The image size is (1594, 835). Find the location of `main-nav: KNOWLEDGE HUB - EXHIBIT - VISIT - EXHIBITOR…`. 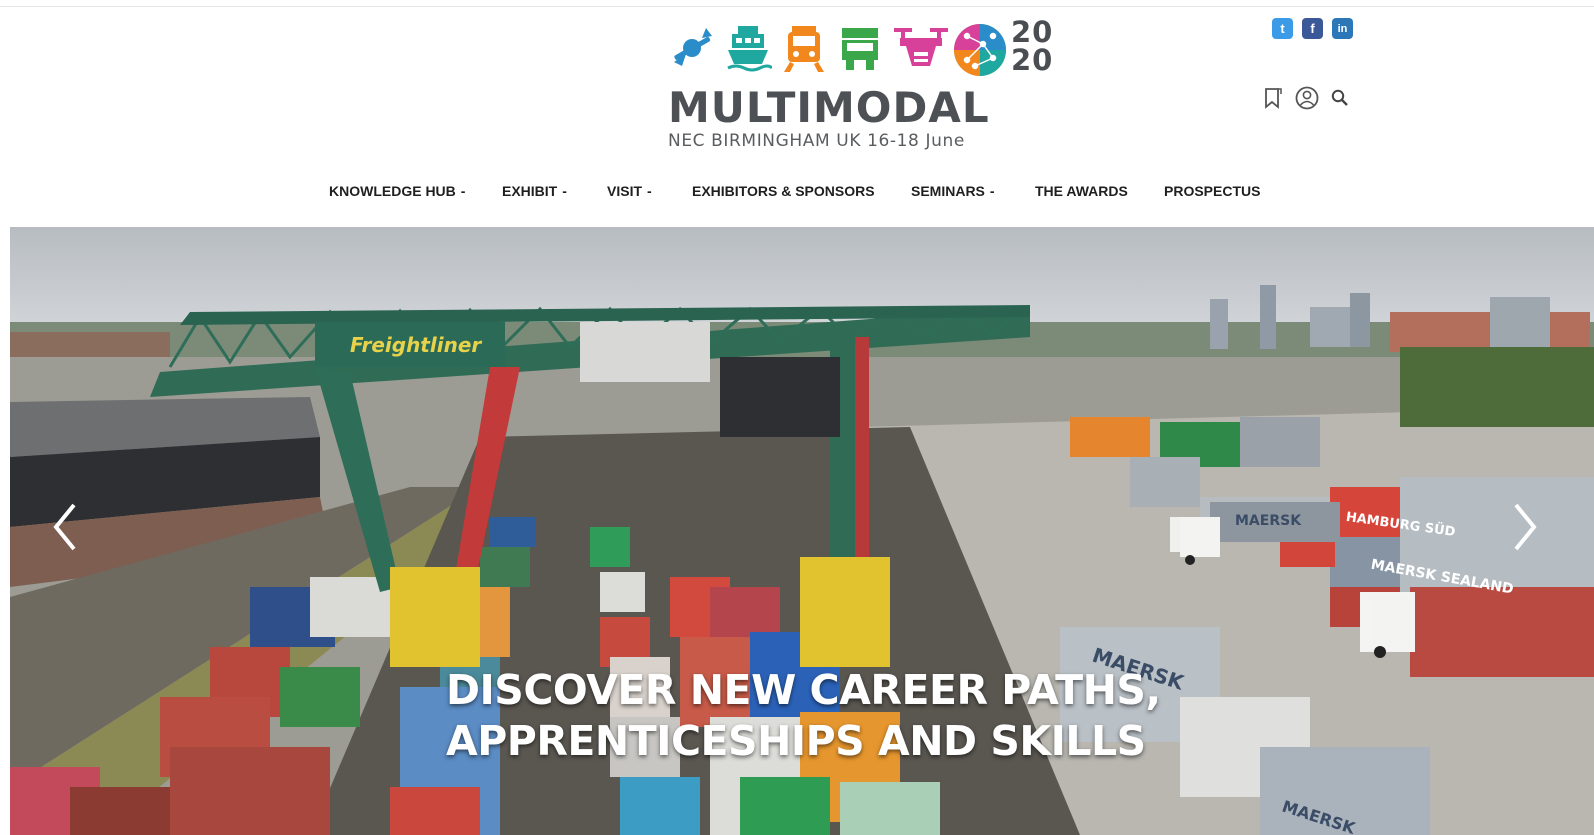

main-nav: KNOWLEDGE HUB - EXHIBIT - VISIT - EXHIBITOR… is located at coordinates (797, 191).